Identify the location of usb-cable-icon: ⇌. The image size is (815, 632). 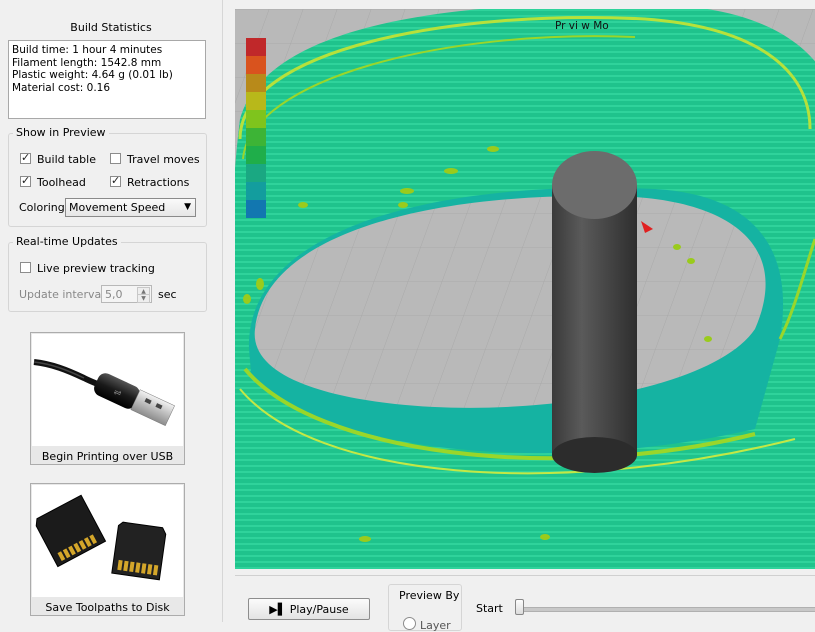
(107, 390).